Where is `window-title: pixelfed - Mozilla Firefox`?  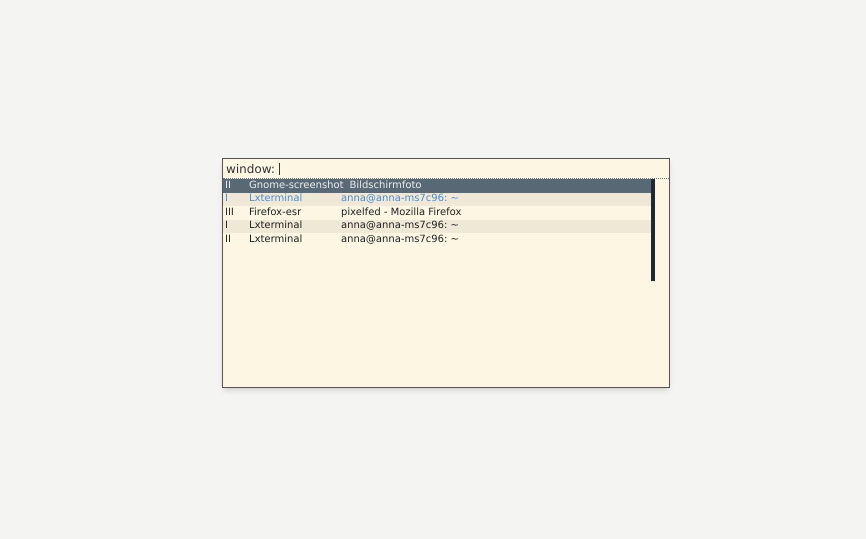 window-title: pixelfed - Mozilla Firefox is located at coordinates (401, 212).